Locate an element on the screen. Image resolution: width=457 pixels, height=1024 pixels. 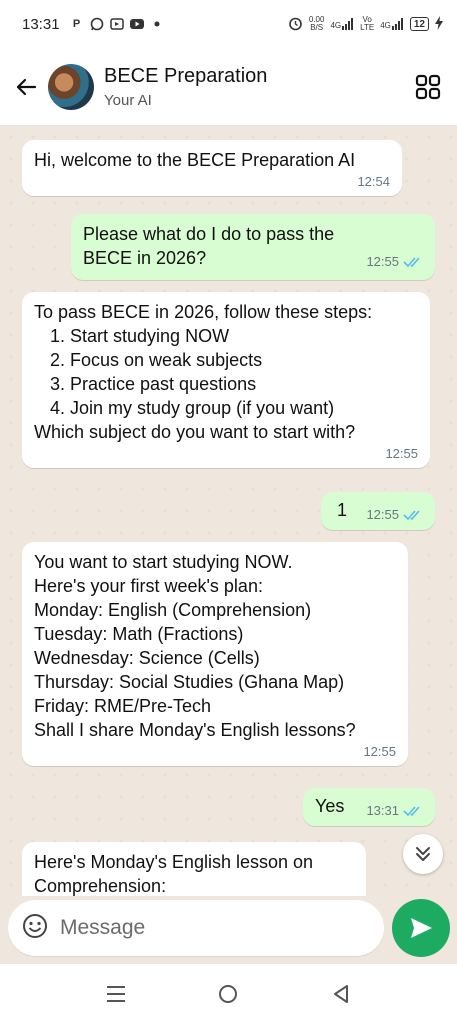
arrow-left-icon is located at coordinates (26, 86).